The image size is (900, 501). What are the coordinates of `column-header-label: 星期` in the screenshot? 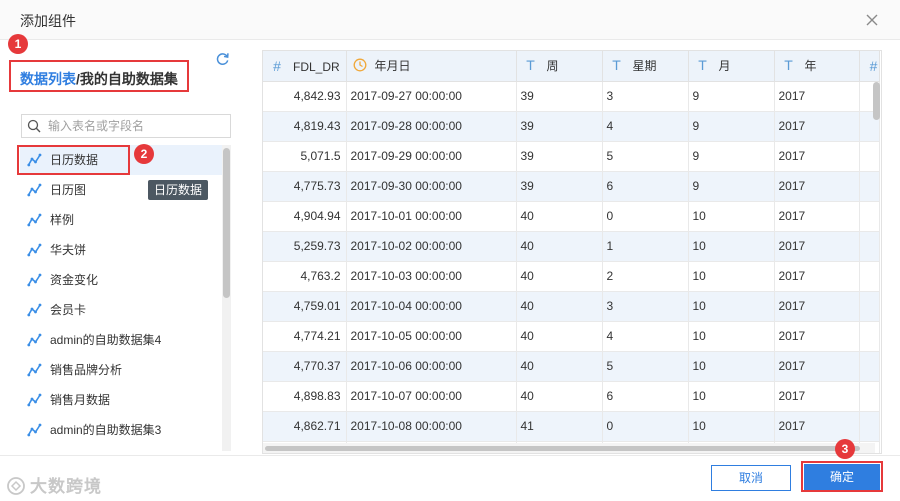 It's located at (644, 66).